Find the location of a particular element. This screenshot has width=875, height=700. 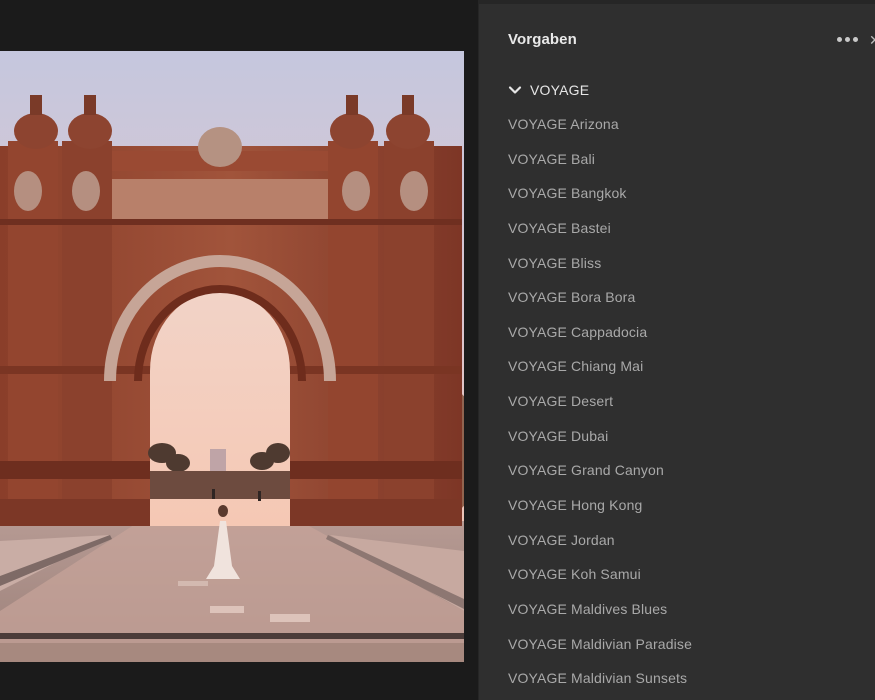

preset-item: VOYAGE Bora Bora is located at coordinates (677, 297).